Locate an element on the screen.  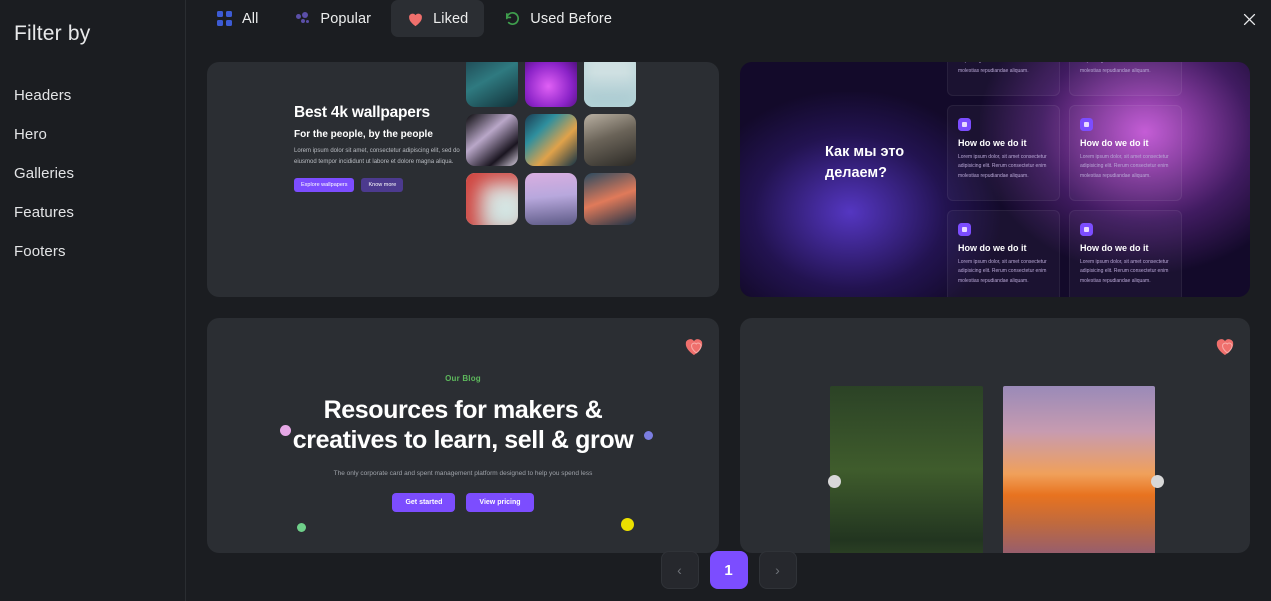
sidebar-item-features: Features is located at coordinates (99, 212).